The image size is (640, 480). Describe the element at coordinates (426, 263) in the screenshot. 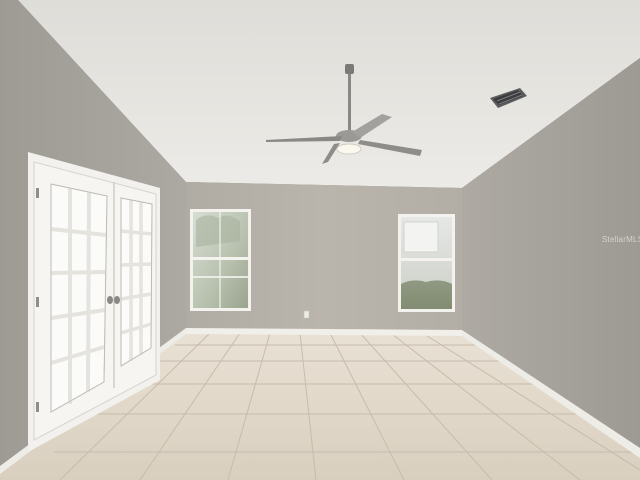

I see `window-right` at that location.